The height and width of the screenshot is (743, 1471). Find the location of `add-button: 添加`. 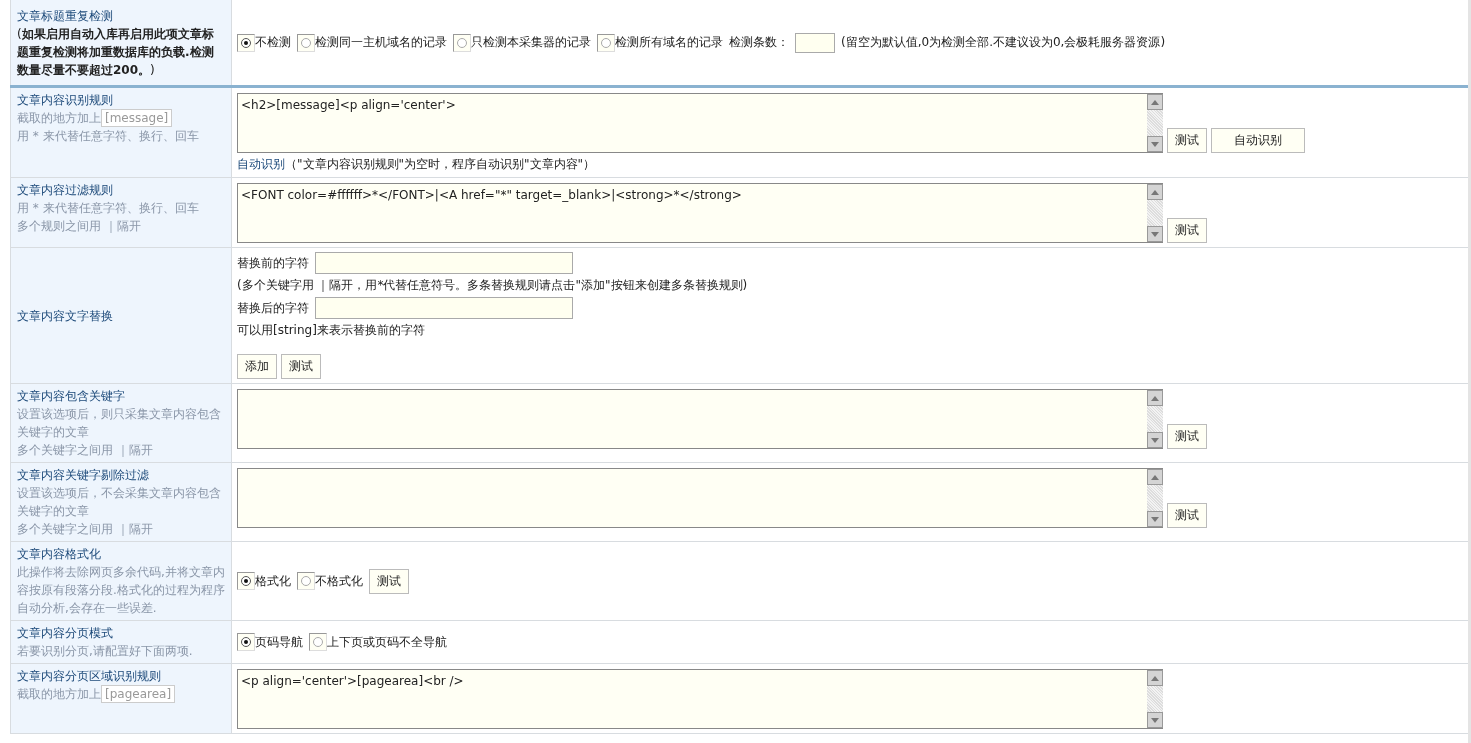

add-button: 添加 is located at coordinates (257, 366).